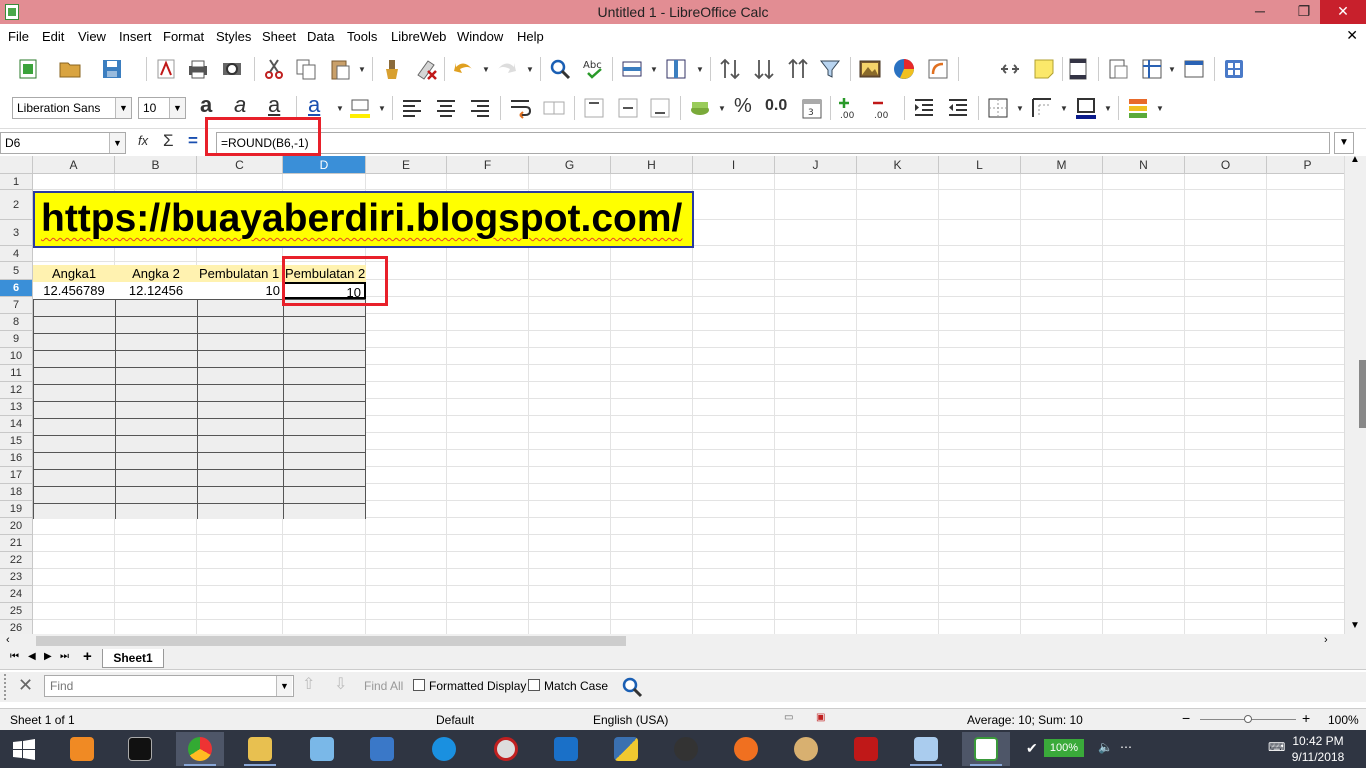 Image resolution: width=1366 pixels, height=768 pixels. I want to click on taskbar-file-explorer, so click(260, 749).